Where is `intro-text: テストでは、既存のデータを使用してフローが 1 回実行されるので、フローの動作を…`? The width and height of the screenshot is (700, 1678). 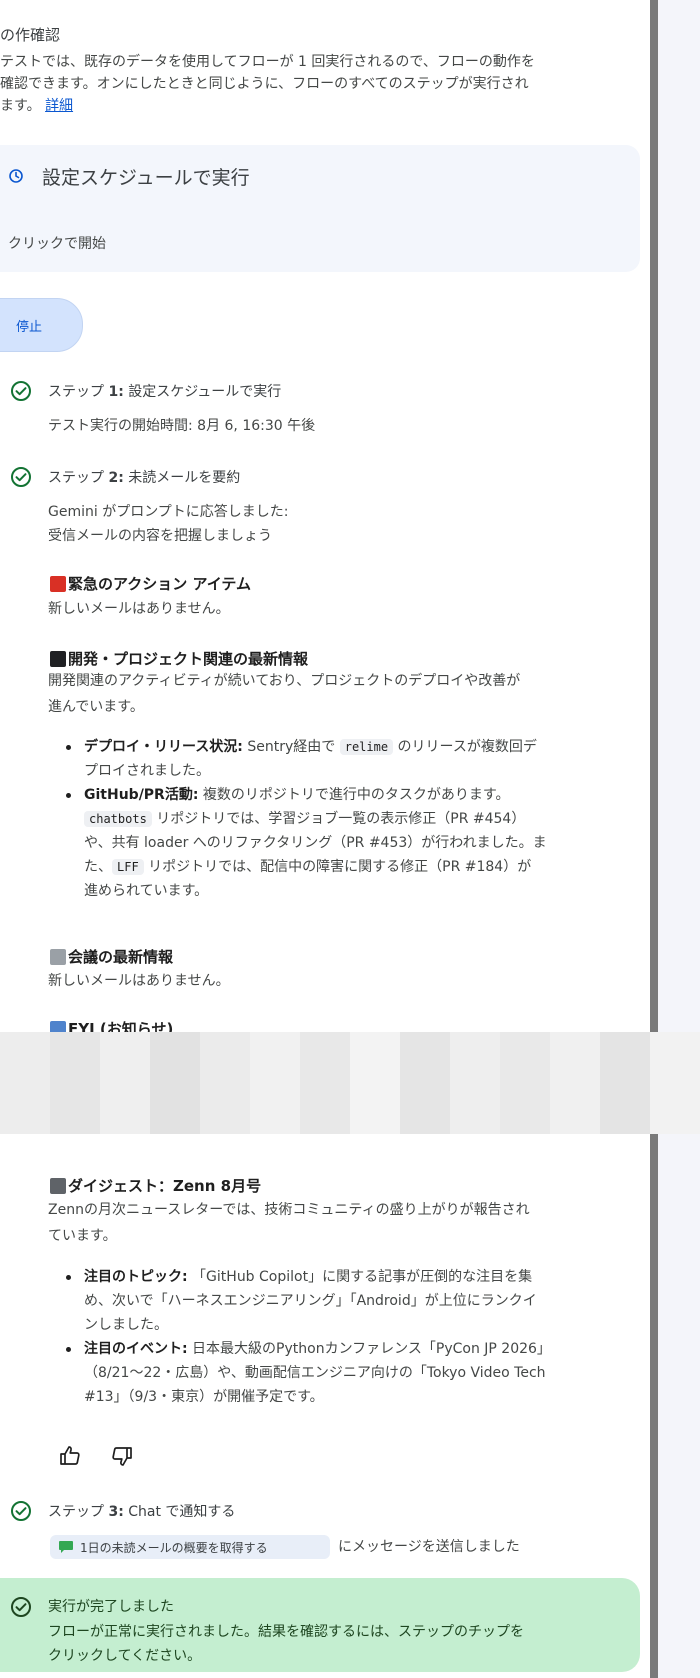
intro-text: テストでは、既存のデータを使用してフローが 1 回実行されるので、フローの動作を… is located at coordinates (320, 84).